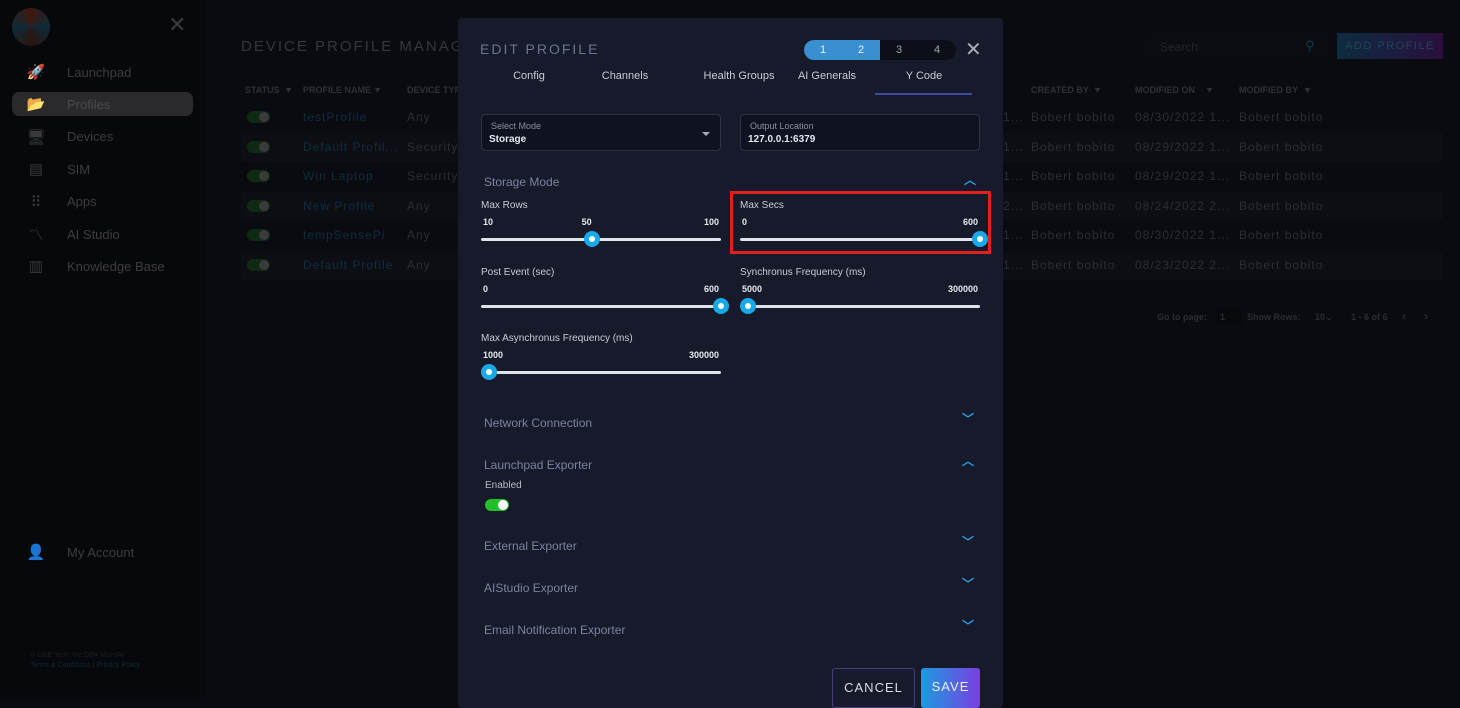 The width and height of the screenshot is (1460, 708). I want to click on select-mode-dropdown: Select Mode Storage, so click(601, 132).